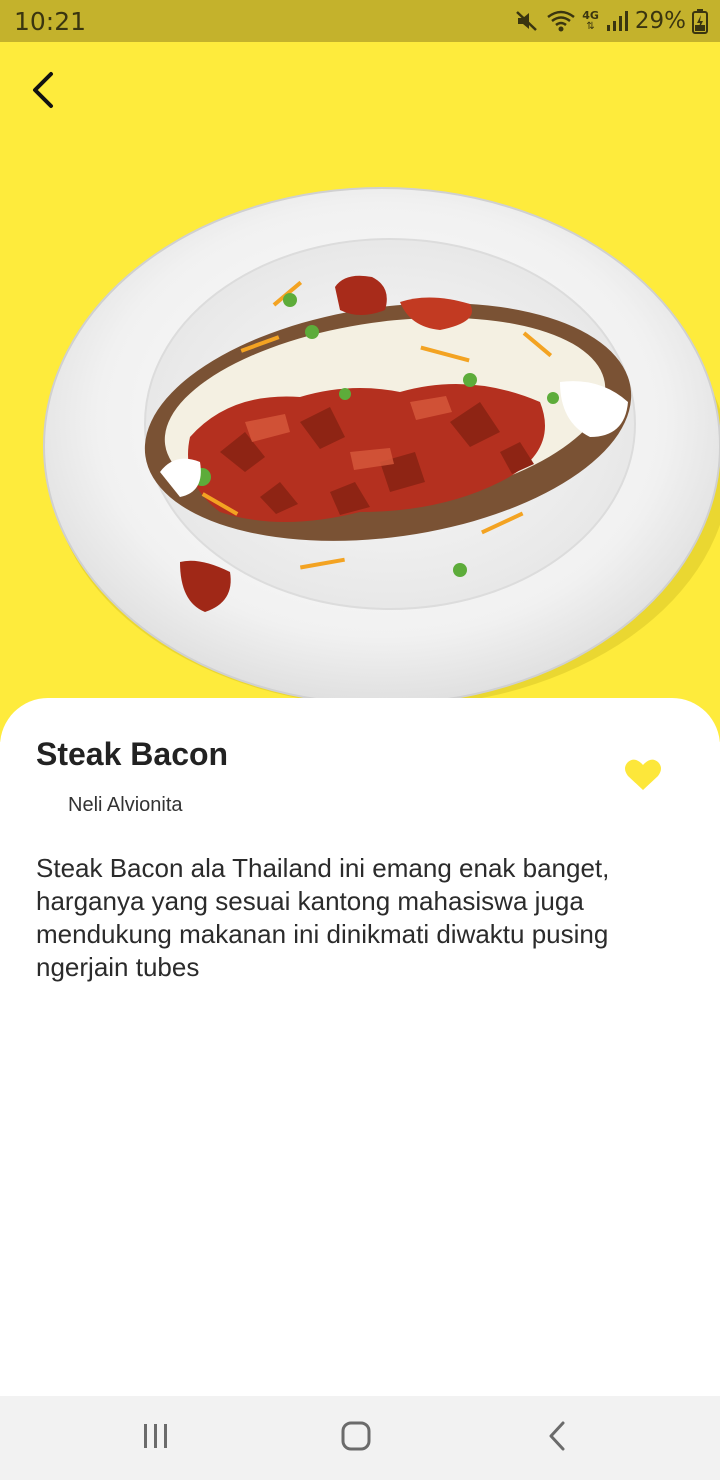 The width and height of the screenshot is (720, 1480). What do you see at coordinates (50, 21) in the screenshot?
I see `status-time: 10:21` at bounding box center [50, 21].